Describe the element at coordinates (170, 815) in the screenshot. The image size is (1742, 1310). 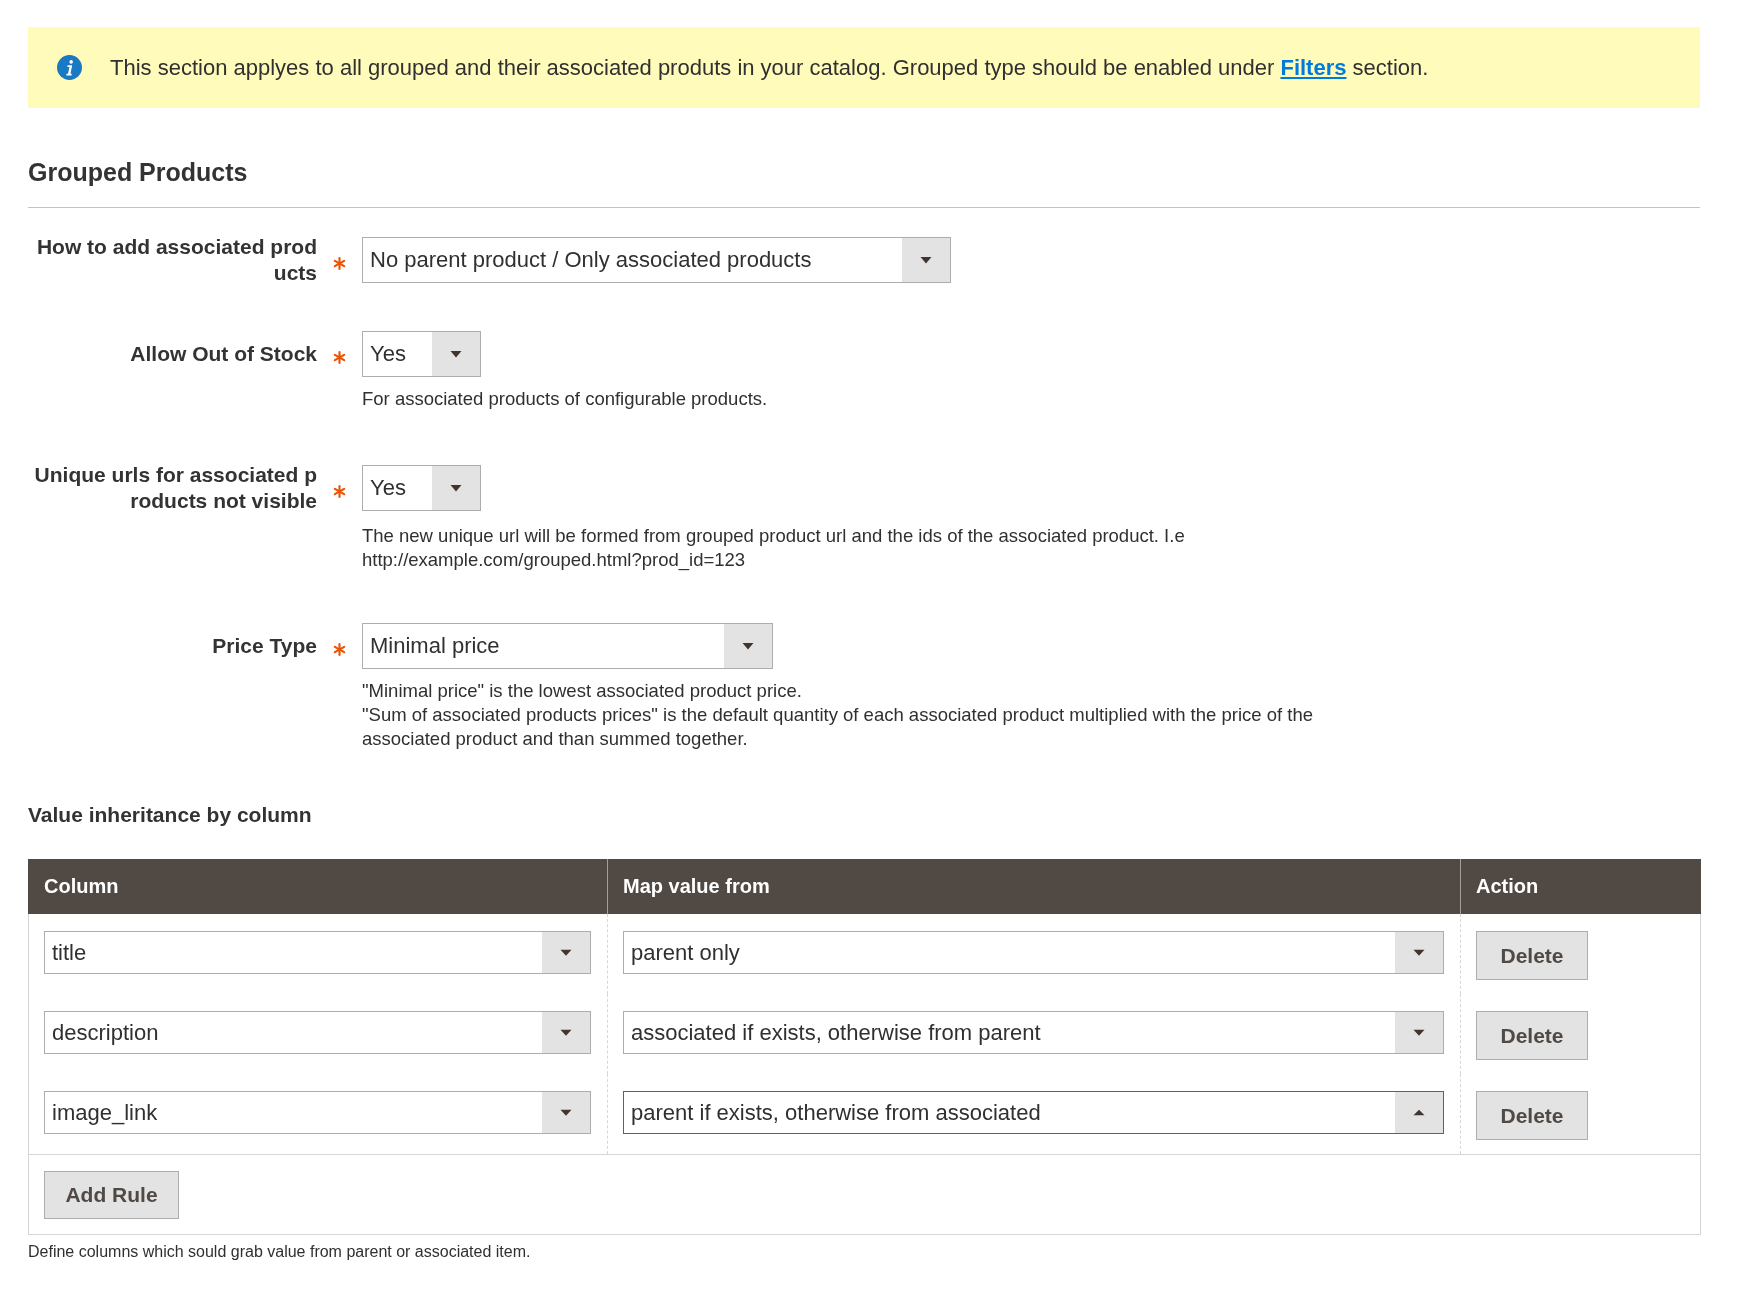
I see `subsection-heading: Value inheritance by column` at that location.